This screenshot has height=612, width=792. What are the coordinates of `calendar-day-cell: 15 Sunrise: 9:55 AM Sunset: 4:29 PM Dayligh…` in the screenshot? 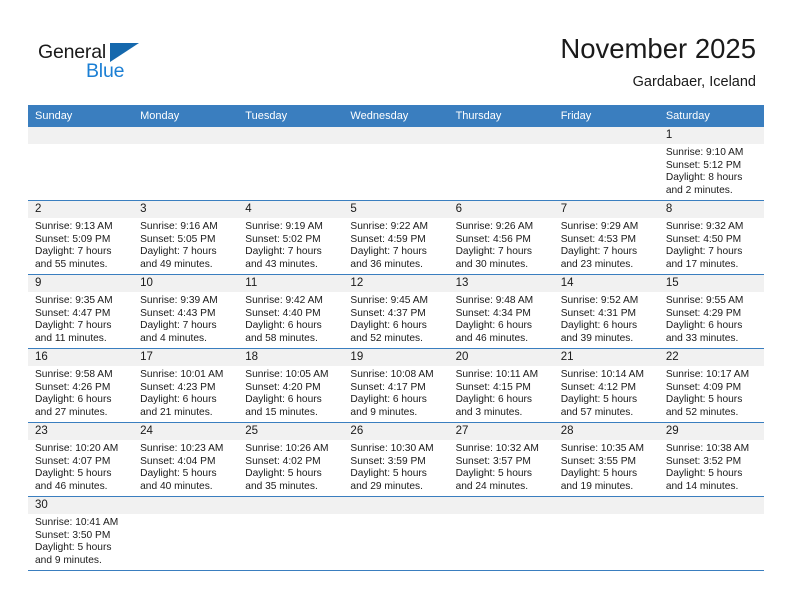 It's located at (711, 311).